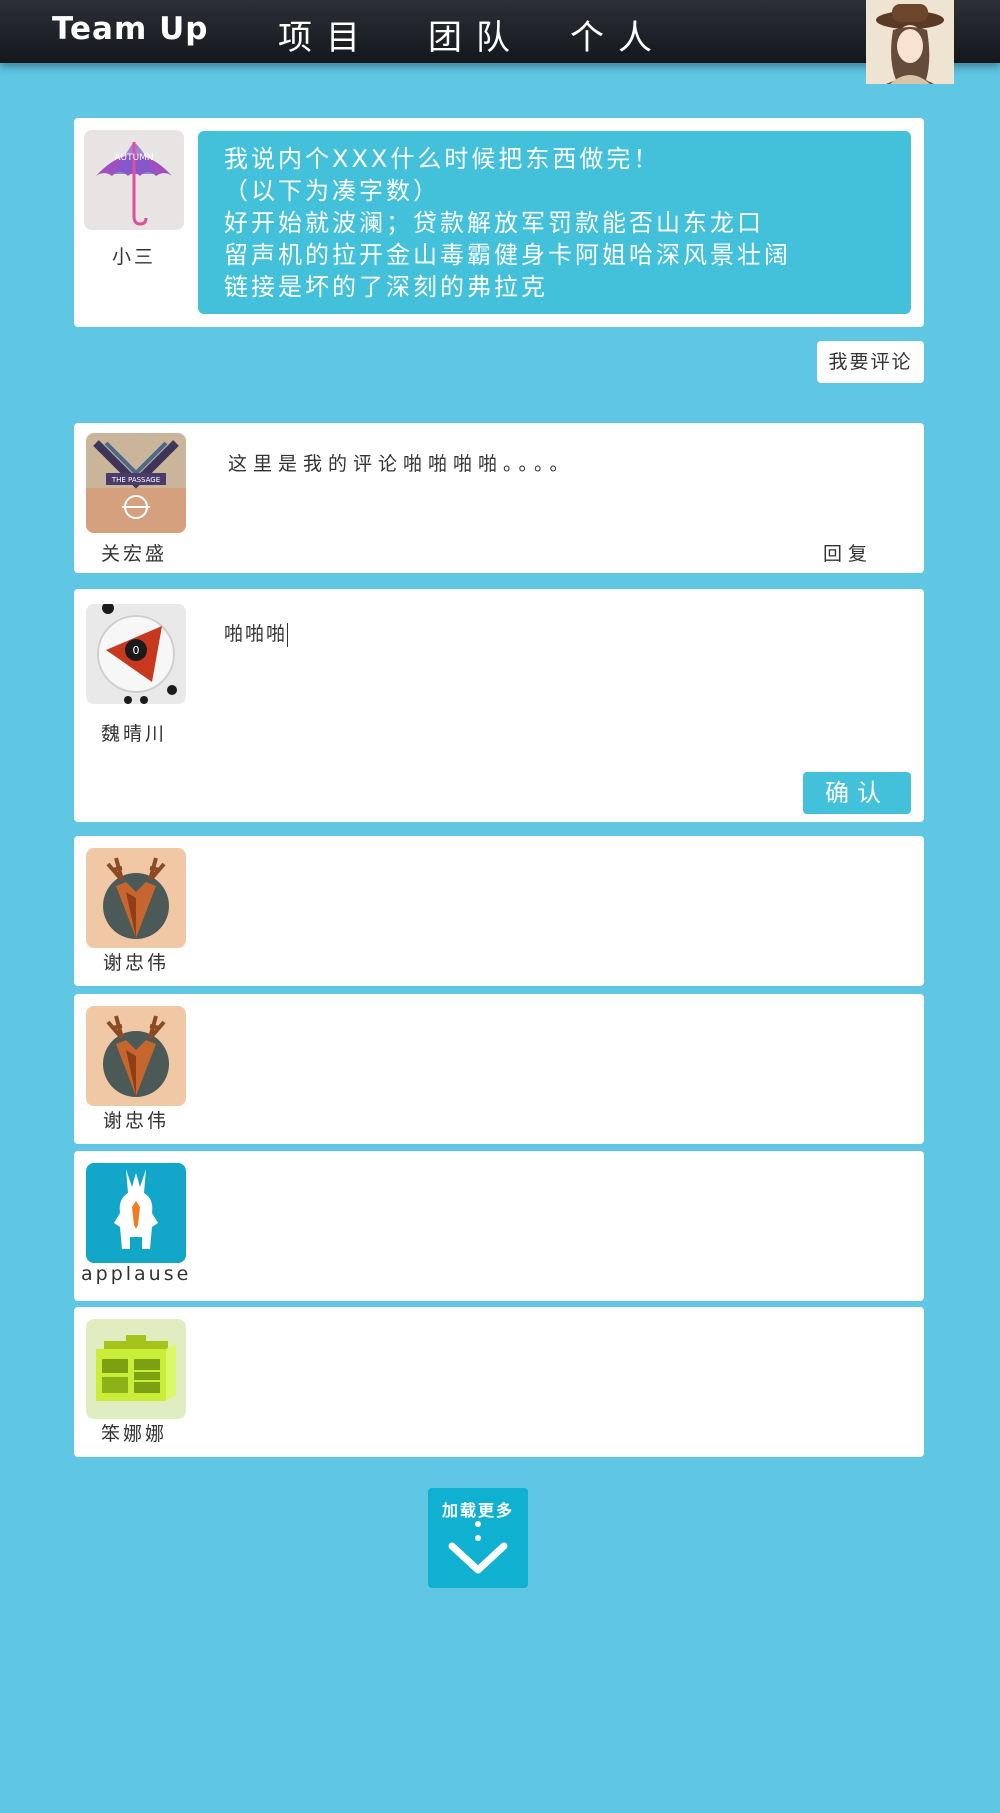  Describe the element at coordinates (478, 1547) in the screenshot. I see `chevron-down-icon` at that location.